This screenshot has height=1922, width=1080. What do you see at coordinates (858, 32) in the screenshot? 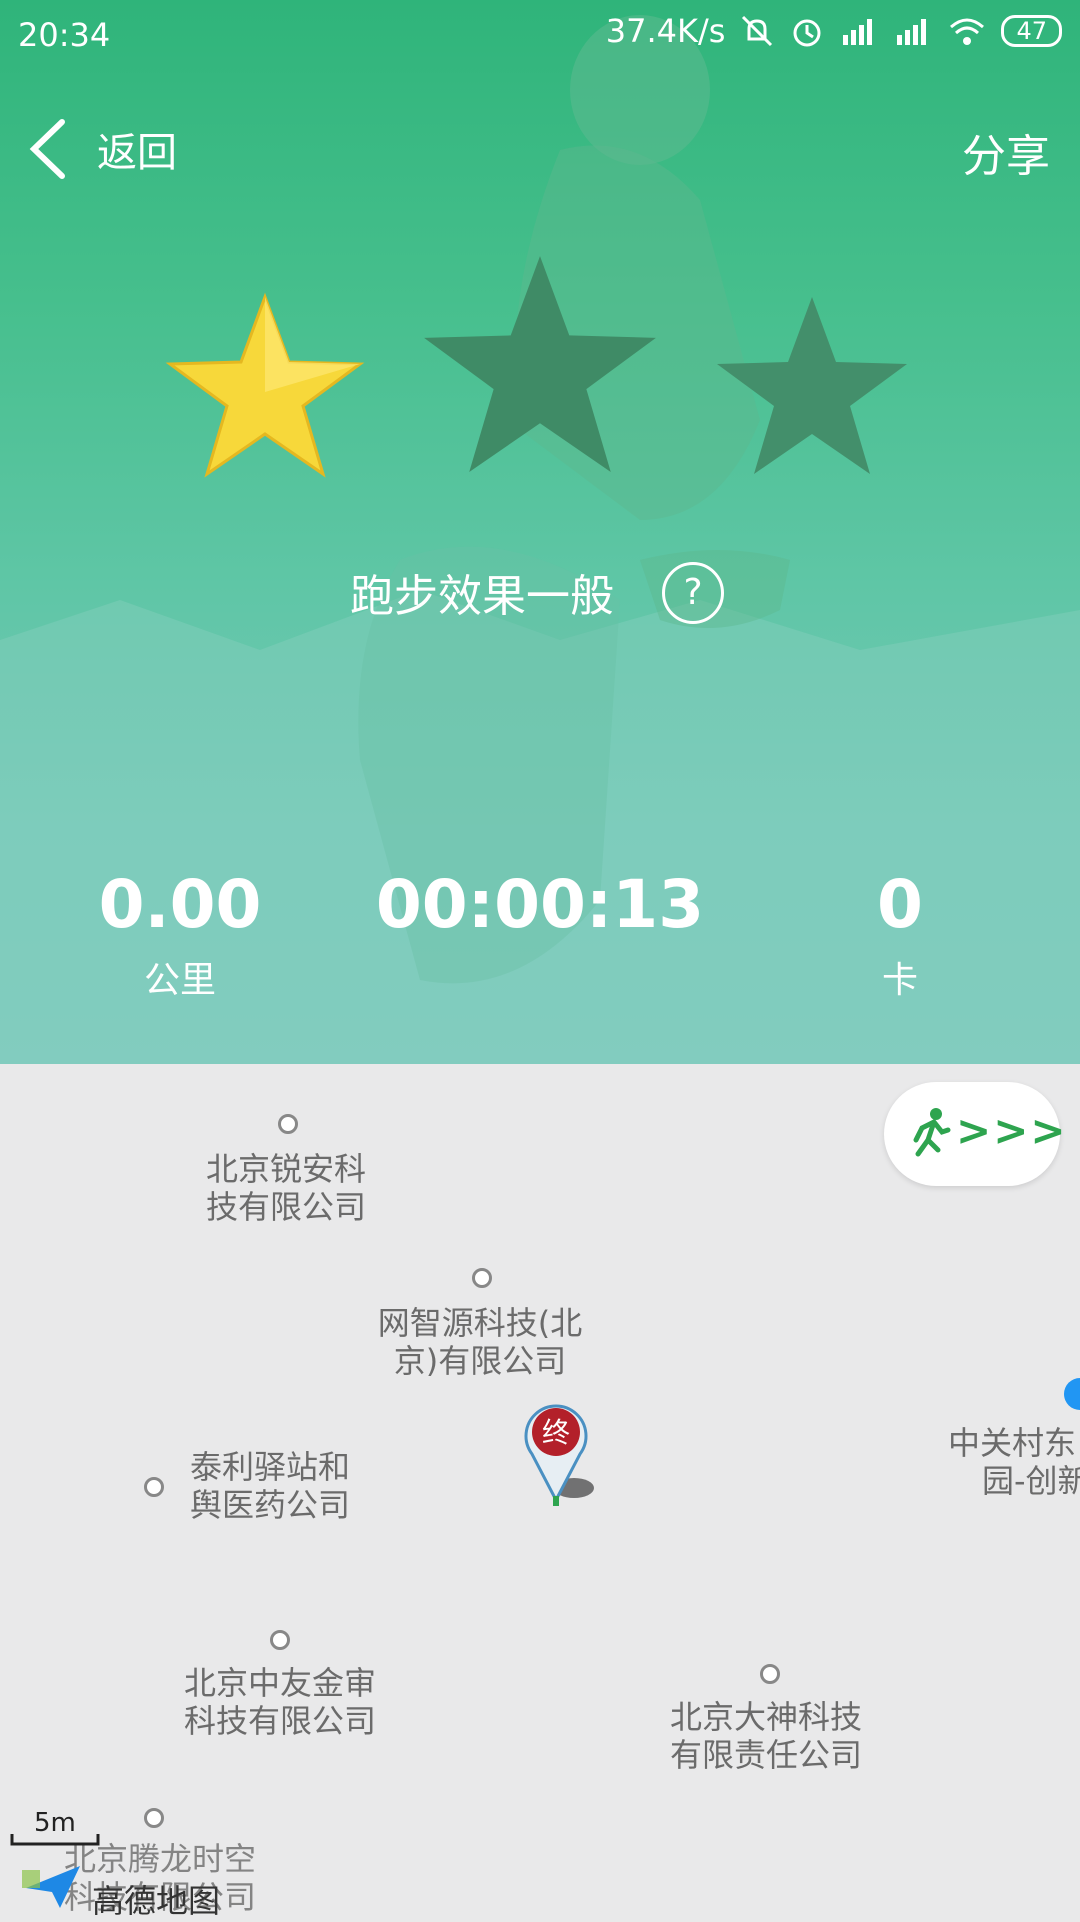
I see `hd-signal-icon` at bounding box center [858, 32].